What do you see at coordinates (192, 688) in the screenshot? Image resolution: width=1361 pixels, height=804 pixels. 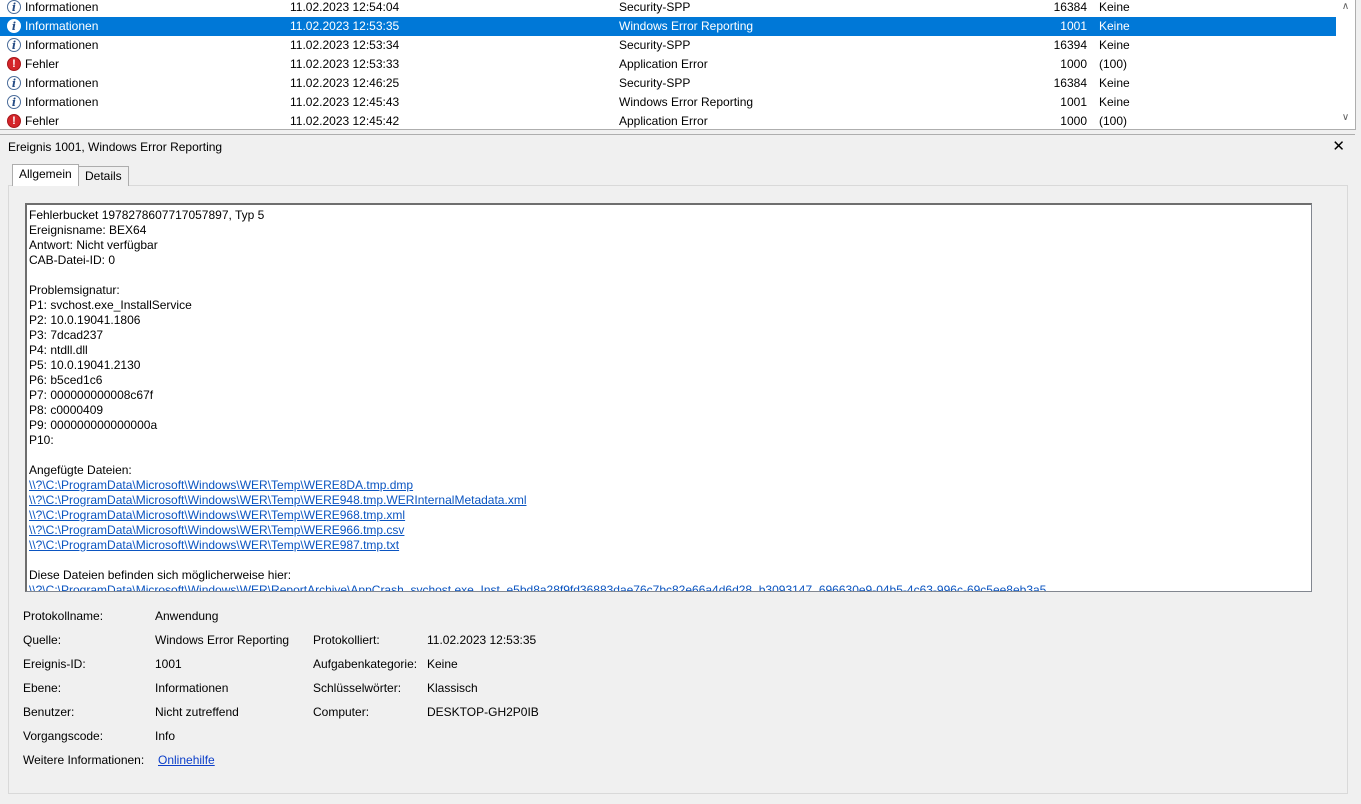 I see `prop-value-ebene: Informationen` at bounding box center [192, 688].